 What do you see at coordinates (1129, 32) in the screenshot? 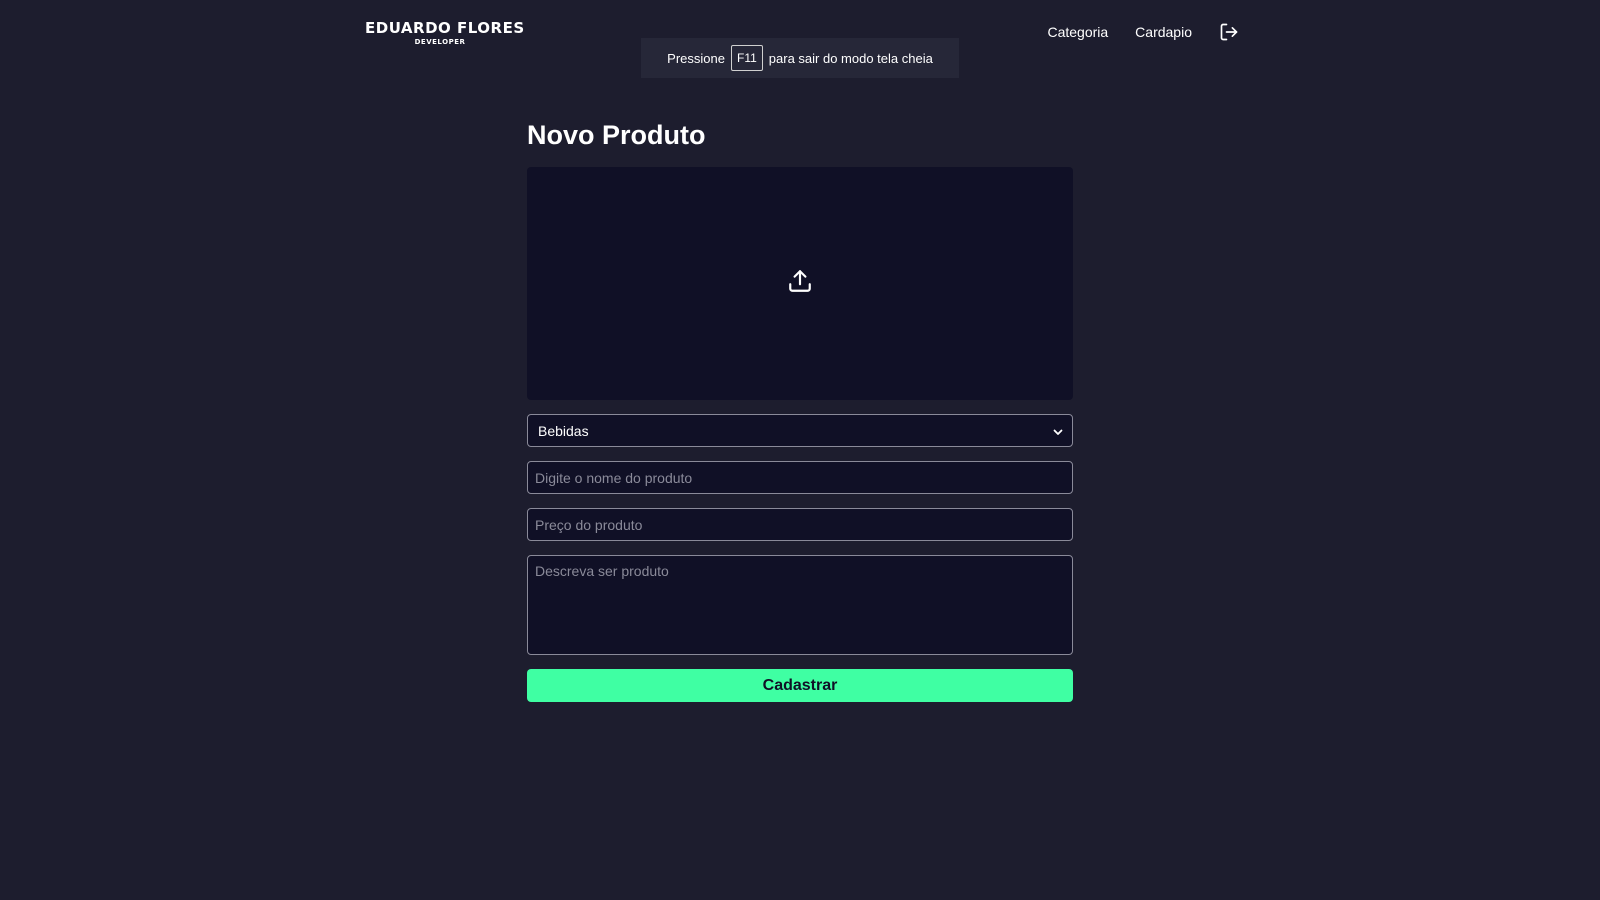
I see `nav: Categoria Cardapio` at bounding box center [1129, 32].